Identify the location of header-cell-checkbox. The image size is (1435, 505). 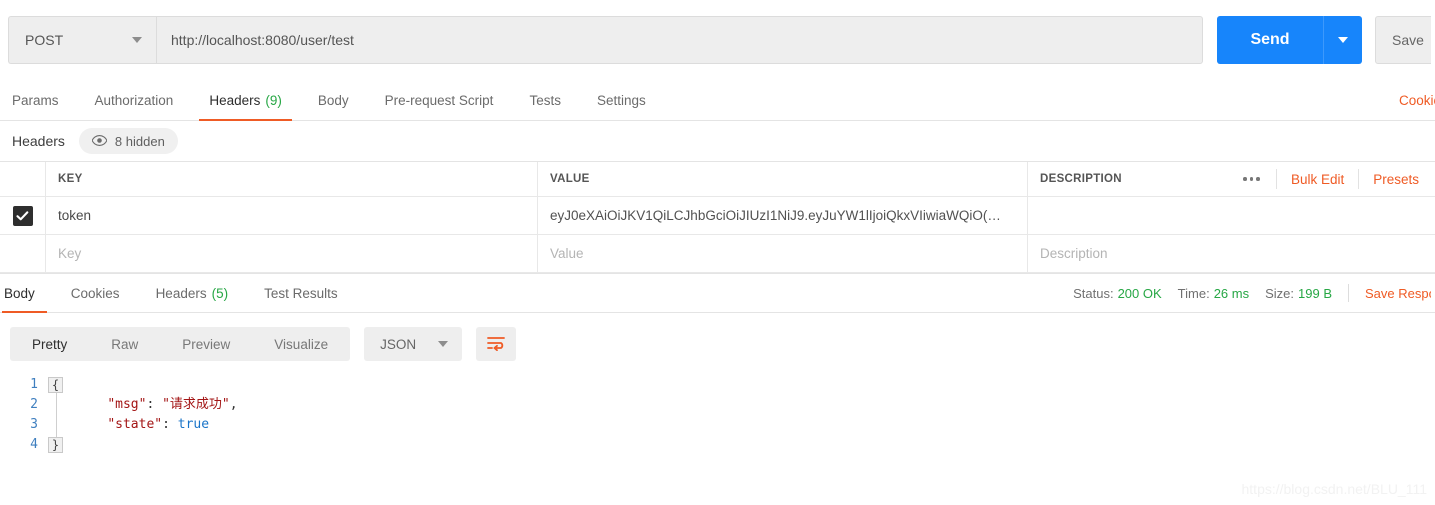
(23, 179).